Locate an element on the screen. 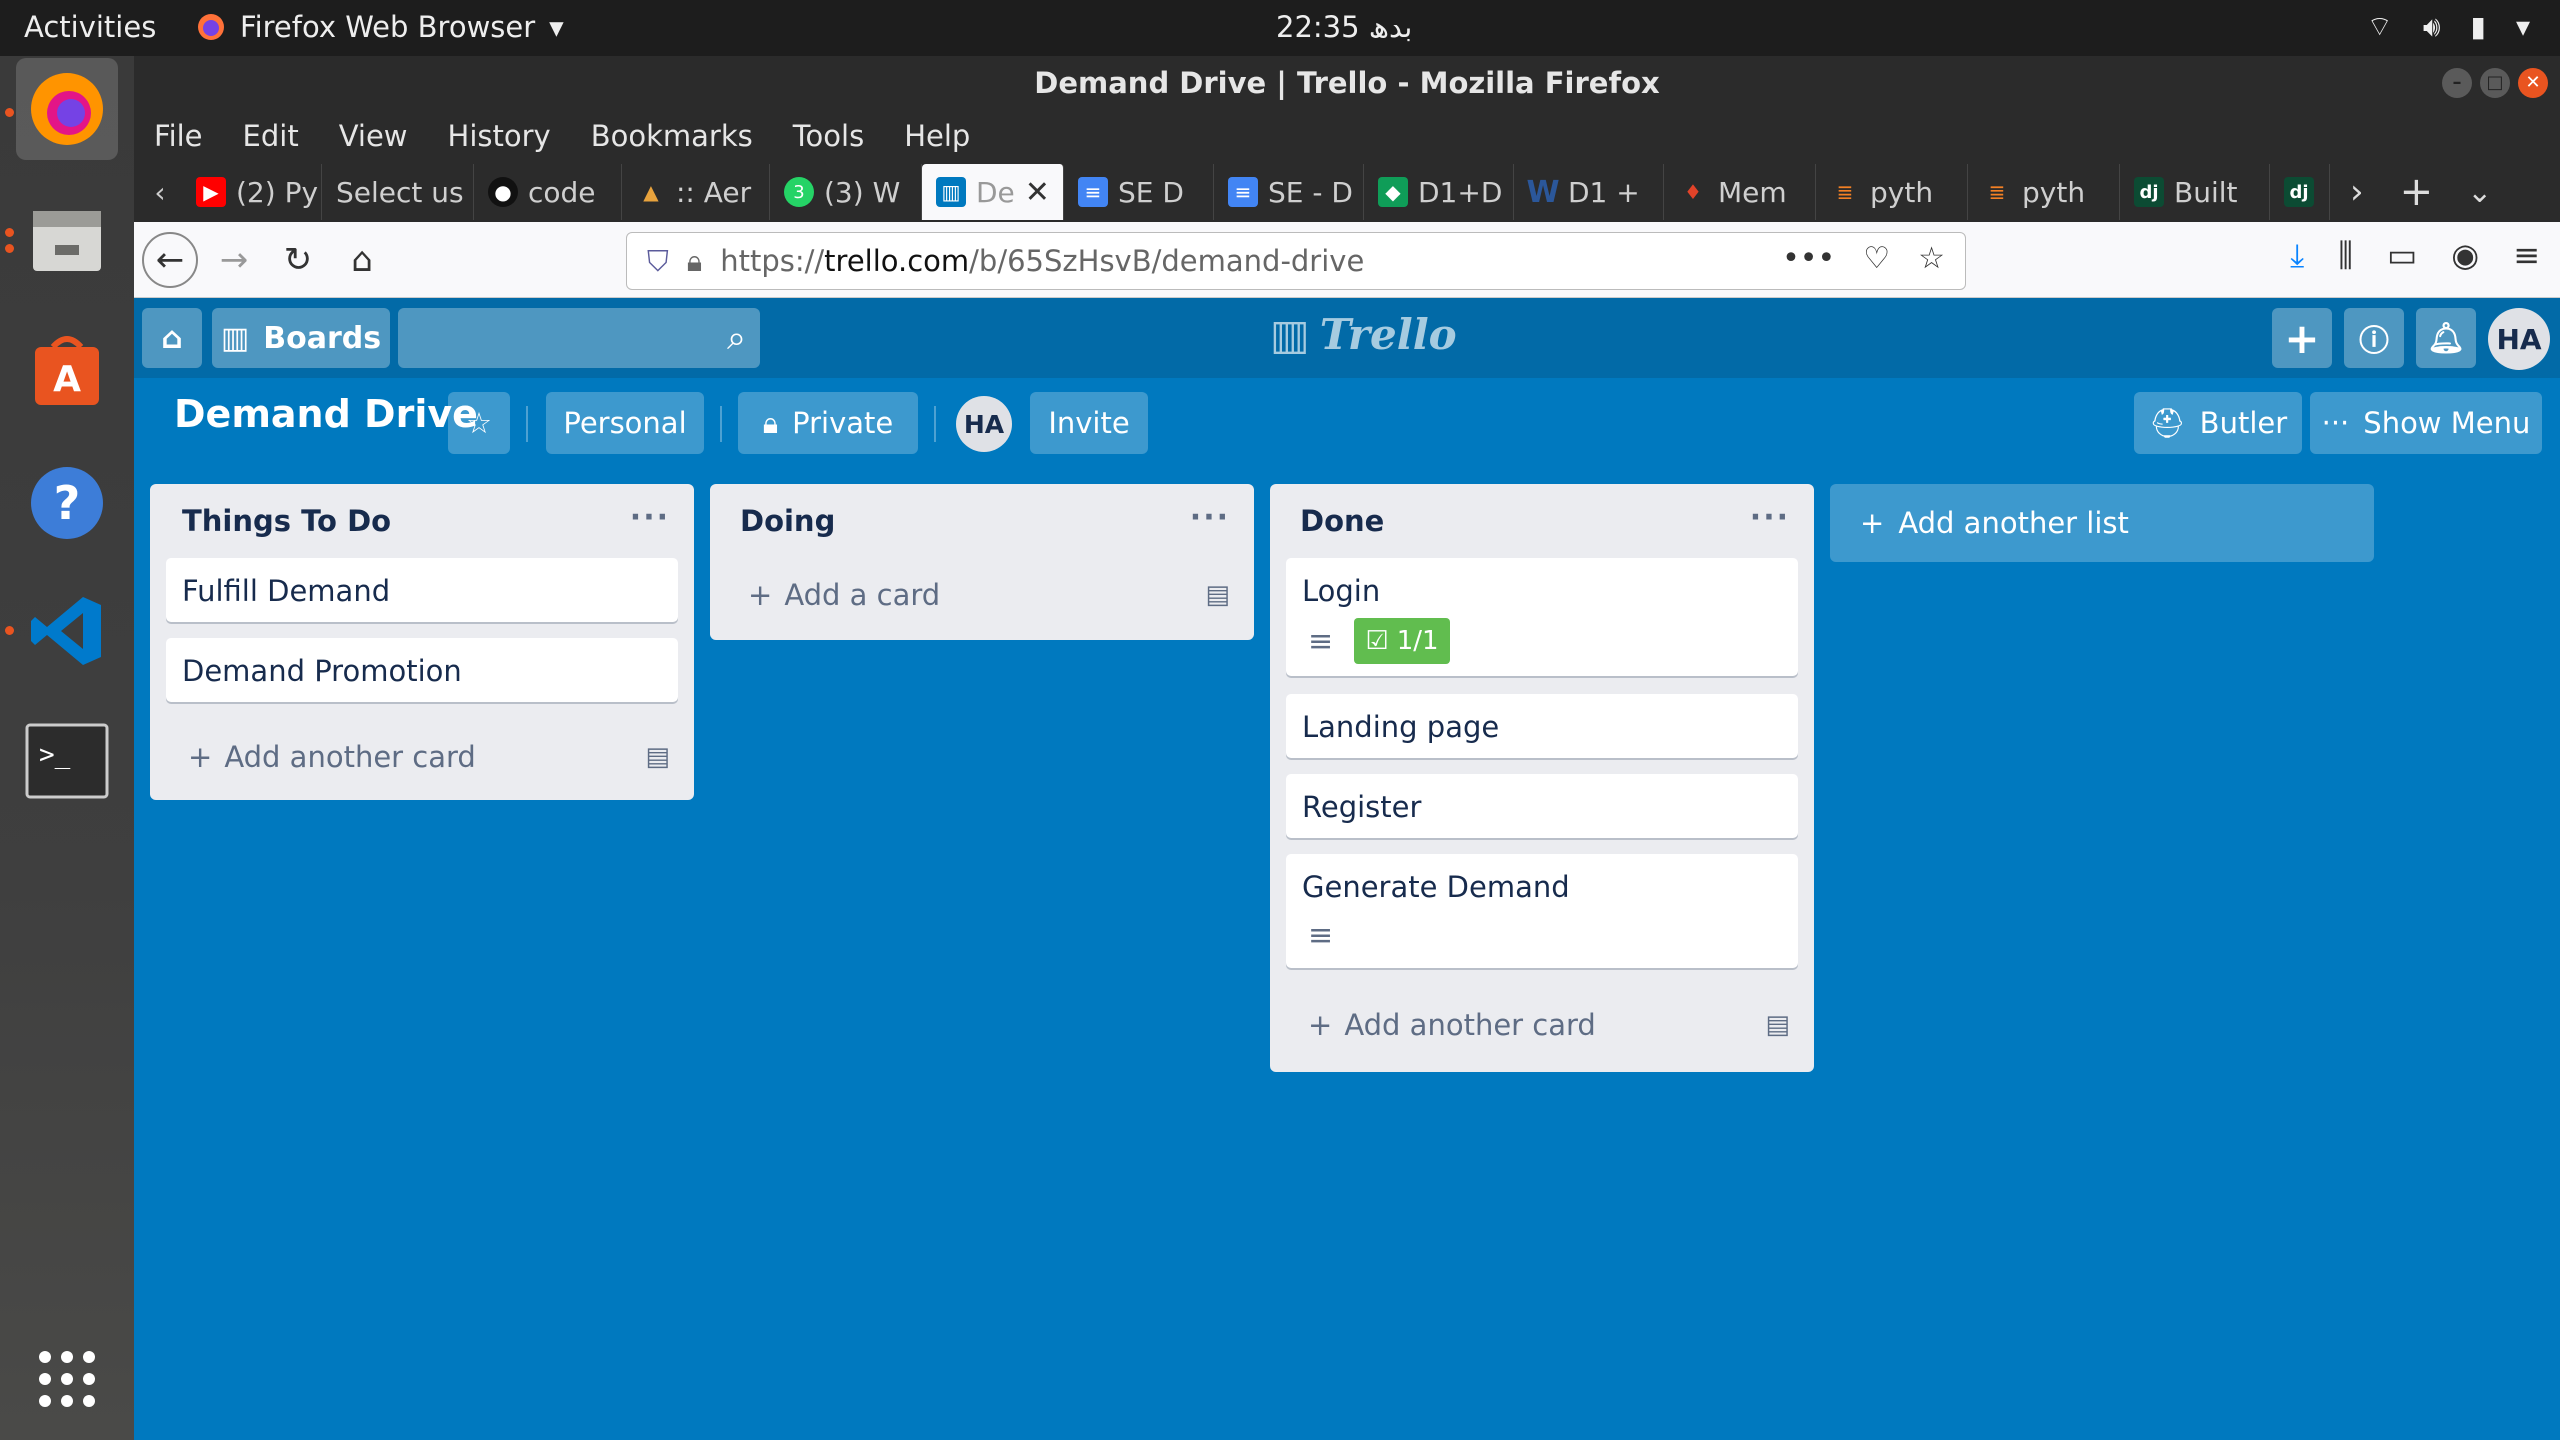 The width and height of the screenshot is (2560, 1440). tab: ▲ :: Aer is located at coordinates (696, 192).